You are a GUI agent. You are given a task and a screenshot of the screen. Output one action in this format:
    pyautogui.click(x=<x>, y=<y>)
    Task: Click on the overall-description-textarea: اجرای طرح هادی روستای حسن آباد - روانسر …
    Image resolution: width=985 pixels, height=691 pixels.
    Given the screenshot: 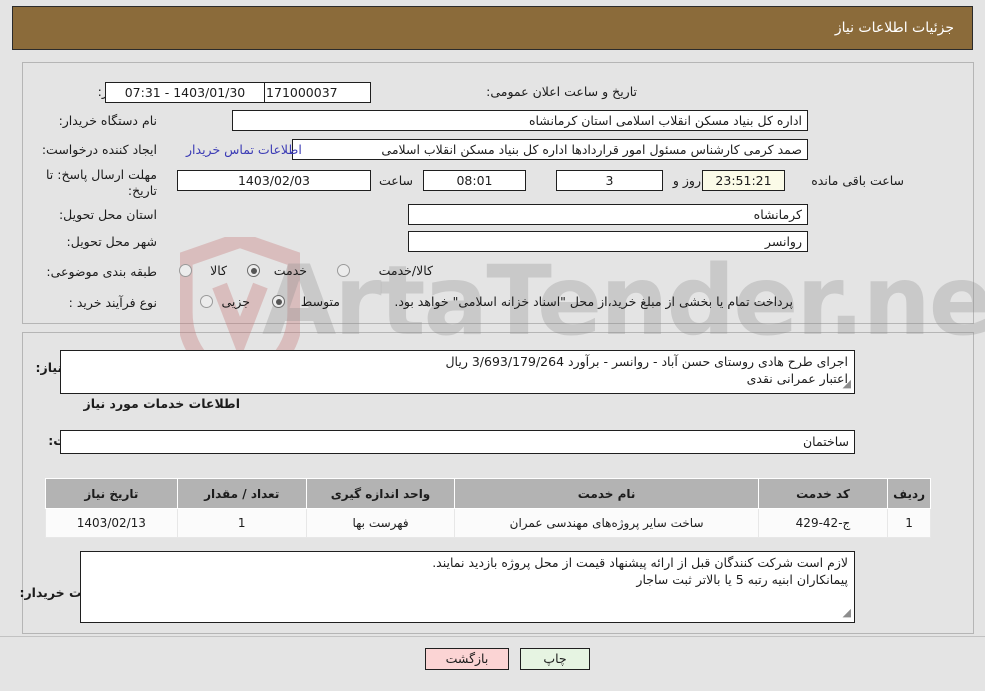 What is the action you would take?
    pyautogui.click(x=457, y=372)
    